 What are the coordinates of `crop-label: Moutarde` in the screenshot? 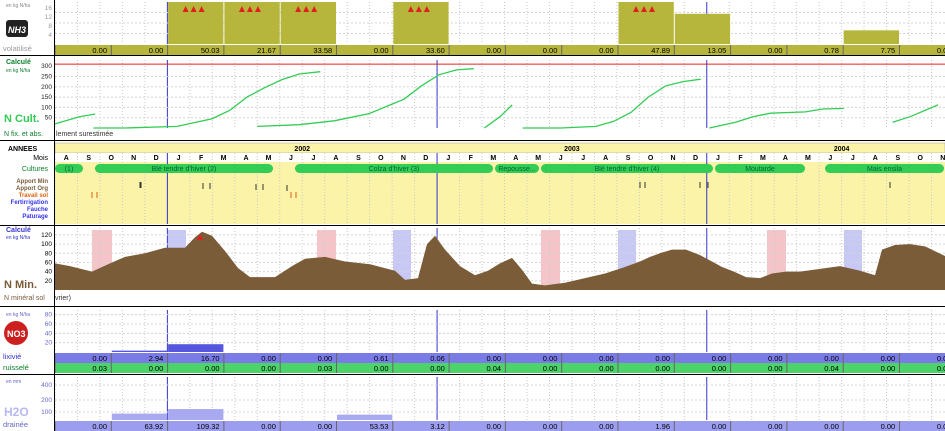 It's located at (760, 169).